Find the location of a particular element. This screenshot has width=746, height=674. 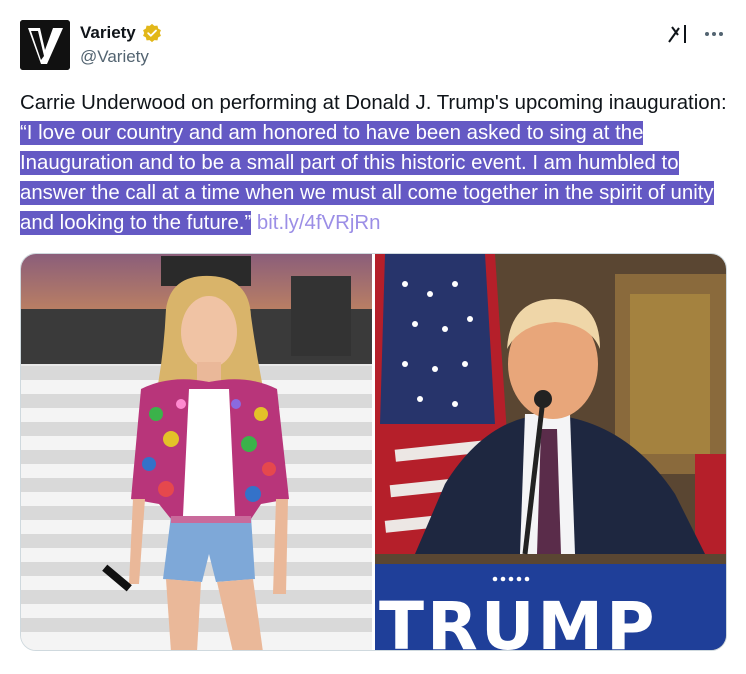

author-avatar: V is located at coordinates (45, 45).